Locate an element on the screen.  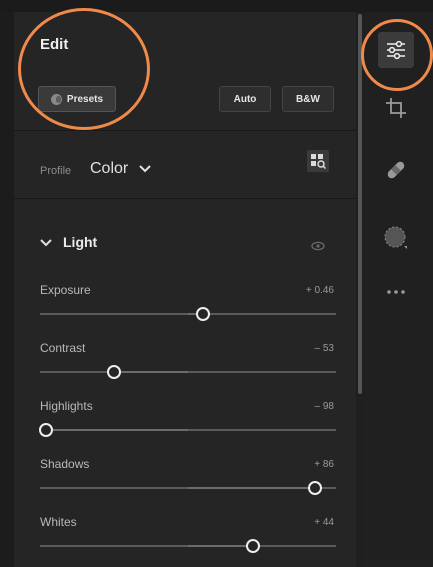
slider-value: + 44 is located at coordinates (324, 522).